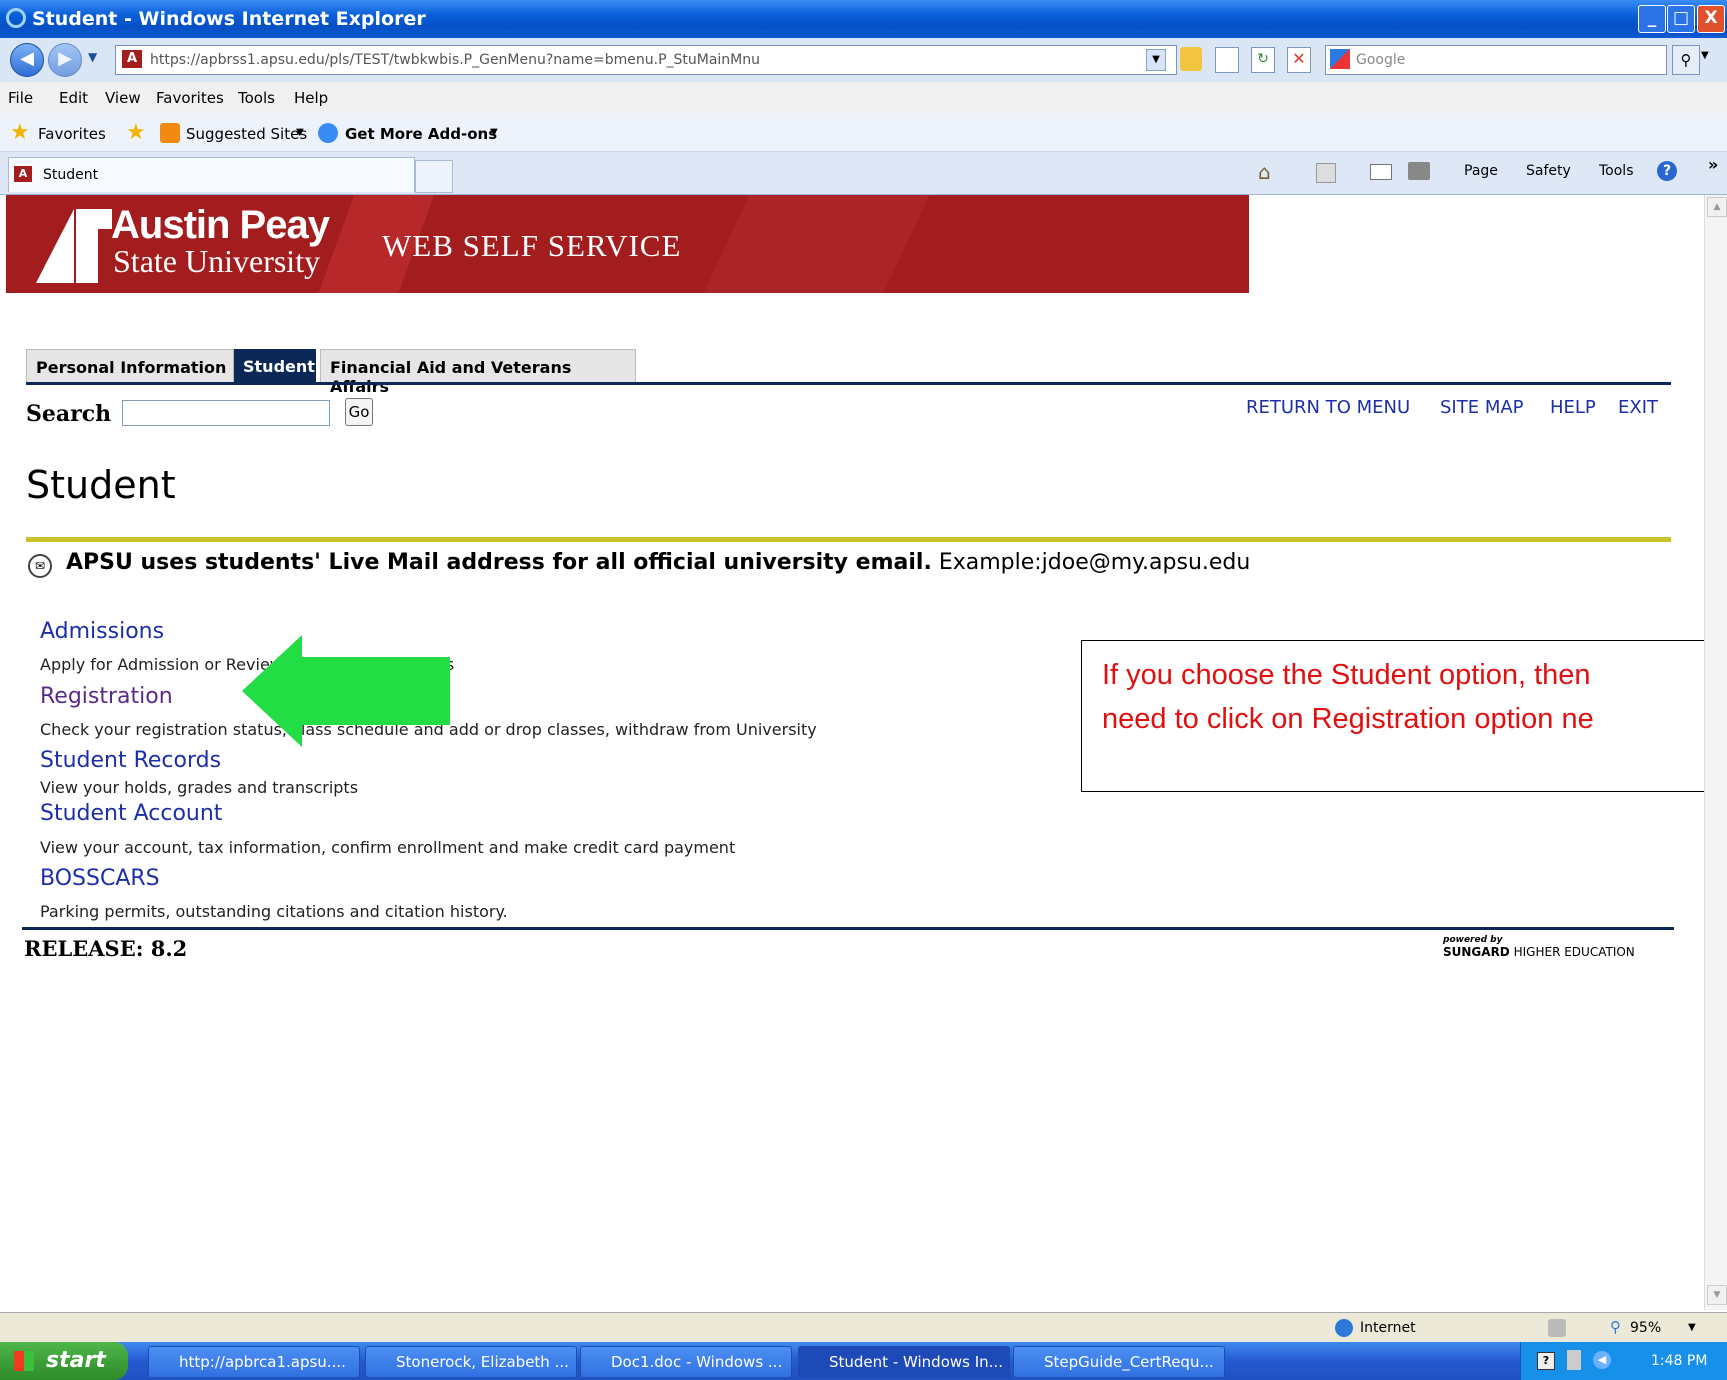 The height and width of the screenshot is (1380, 1727). What do you see at coordinates (1227, 60) in the screenshot?
I see `compatibility-icon` at bounding box center [1227, 60].